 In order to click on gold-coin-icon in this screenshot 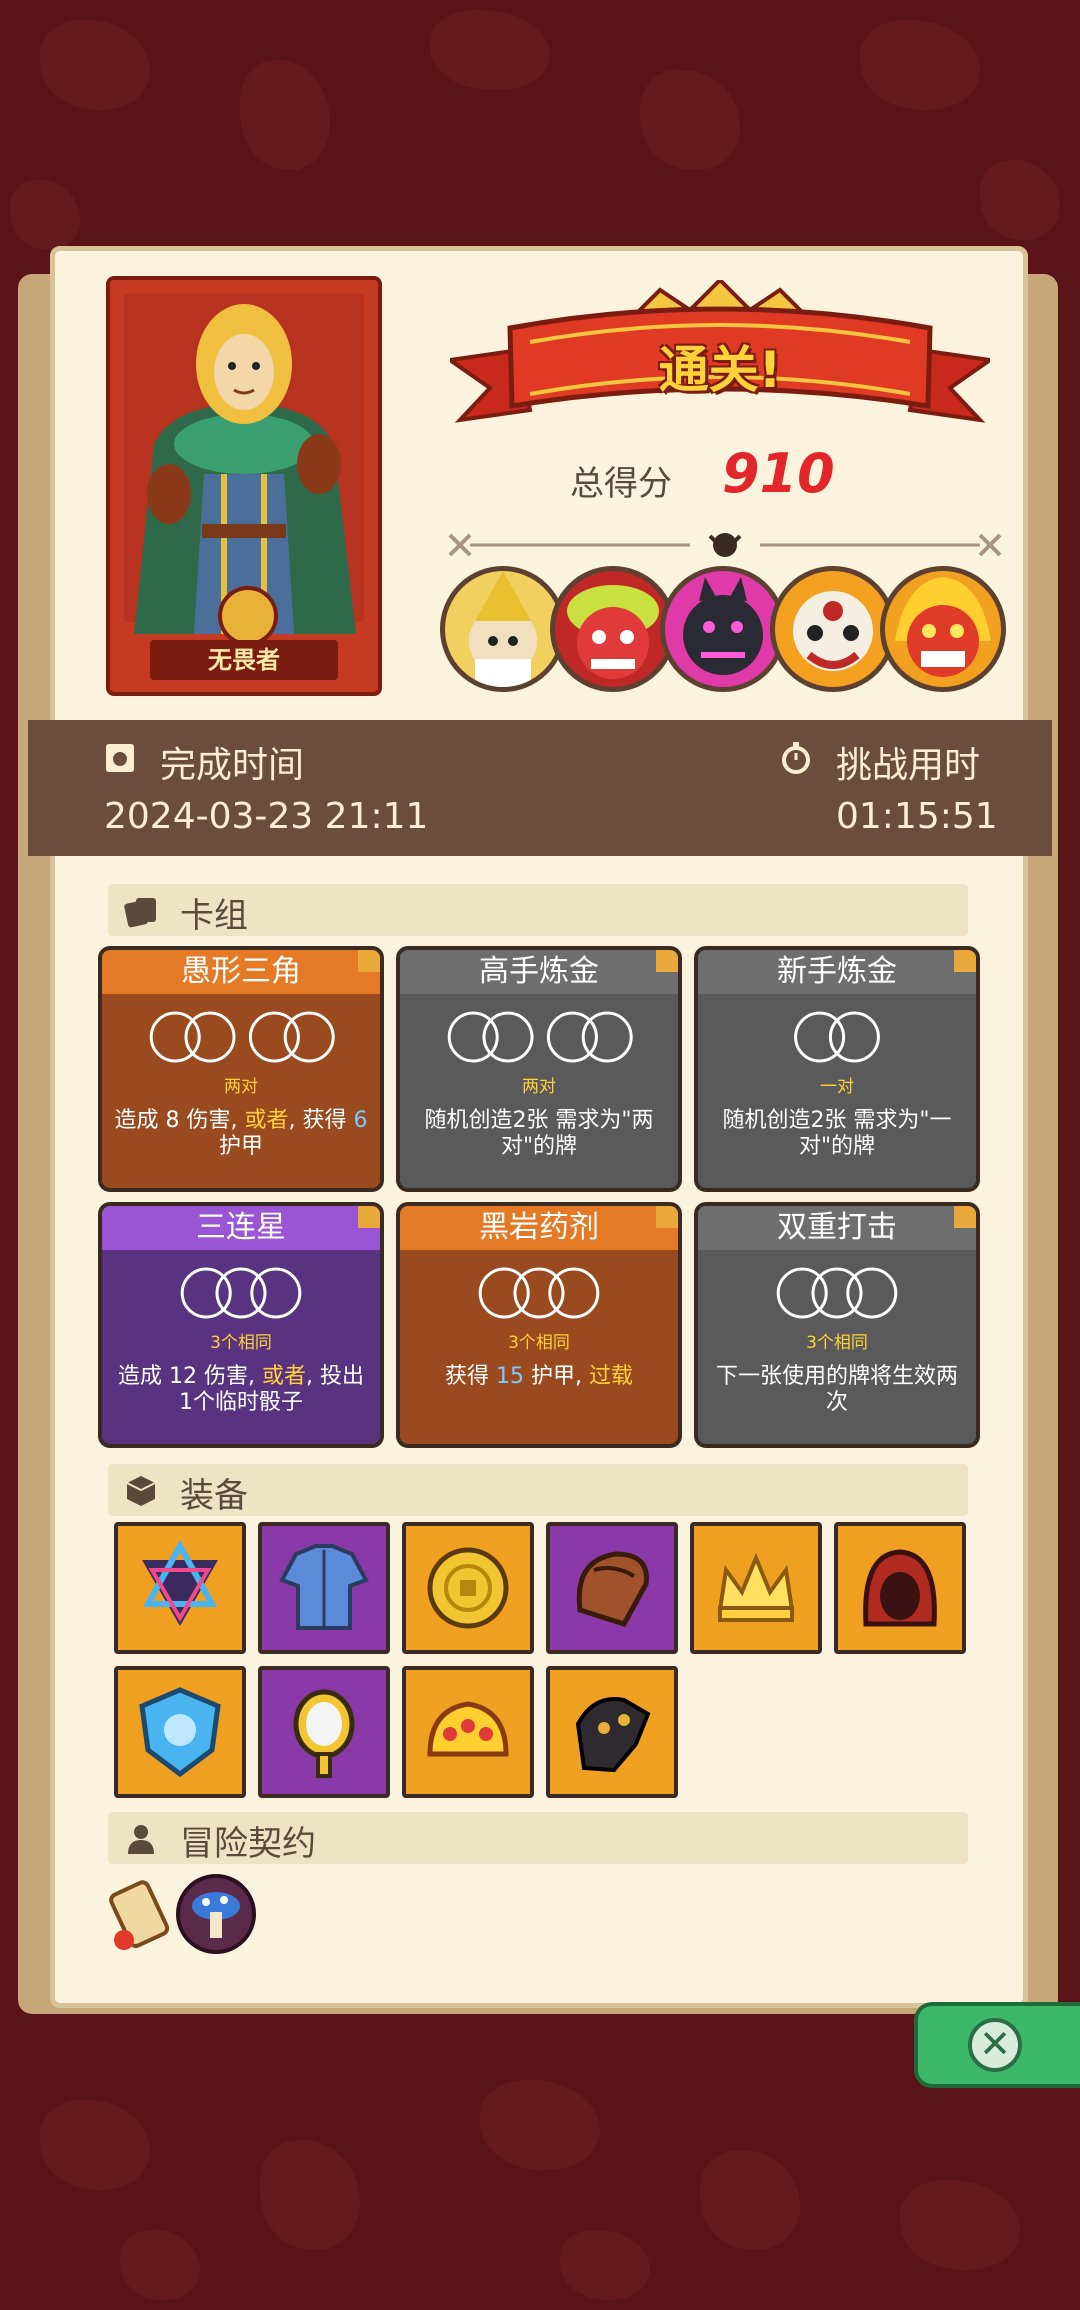, I will do `click(468, 1588)`.